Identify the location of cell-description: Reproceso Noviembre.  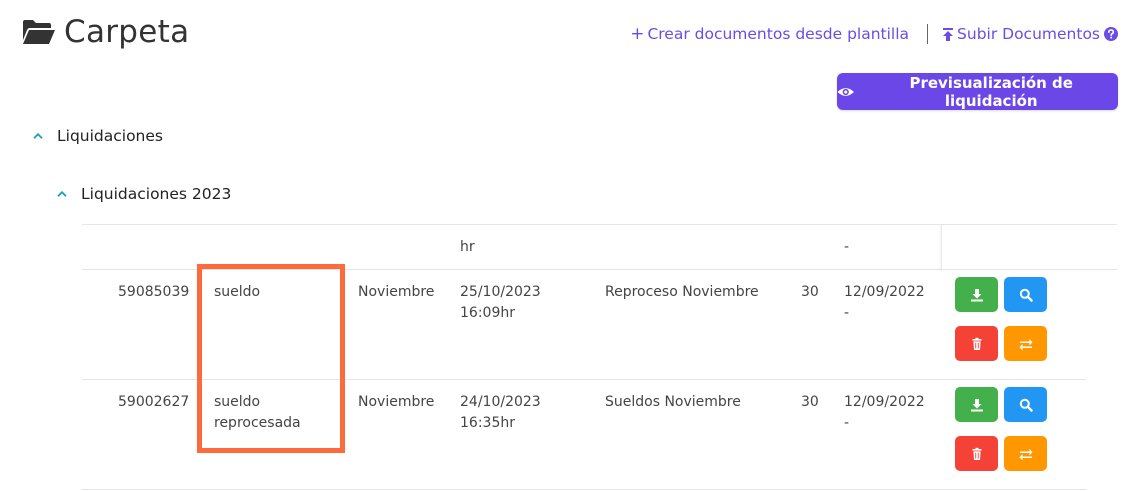
(682, 292).